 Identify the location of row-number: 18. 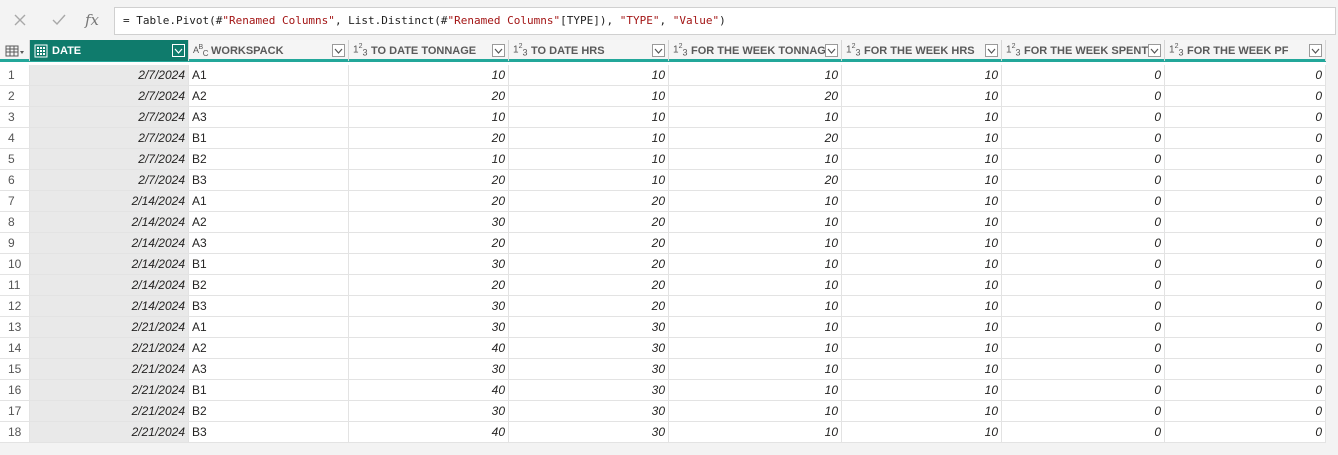
(15, 432).